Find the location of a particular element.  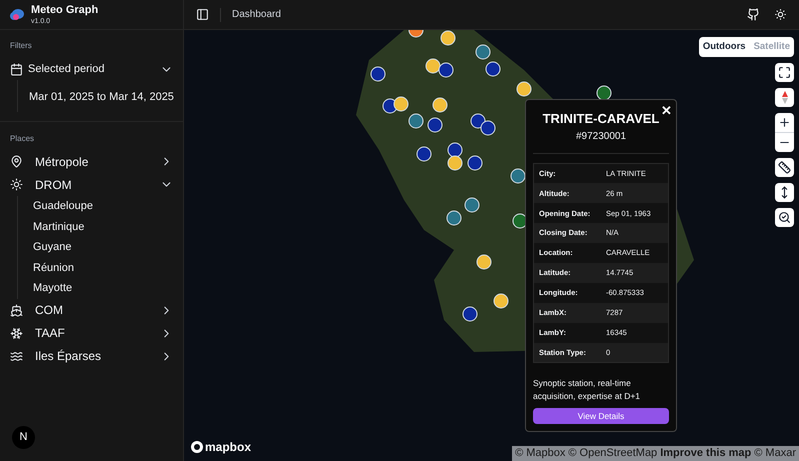

github-icon is located at coordinates (753, 14).